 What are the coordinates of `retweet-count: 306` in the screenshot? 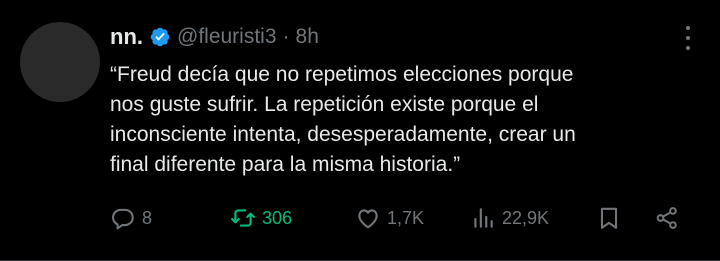 It's located at (277, 217).